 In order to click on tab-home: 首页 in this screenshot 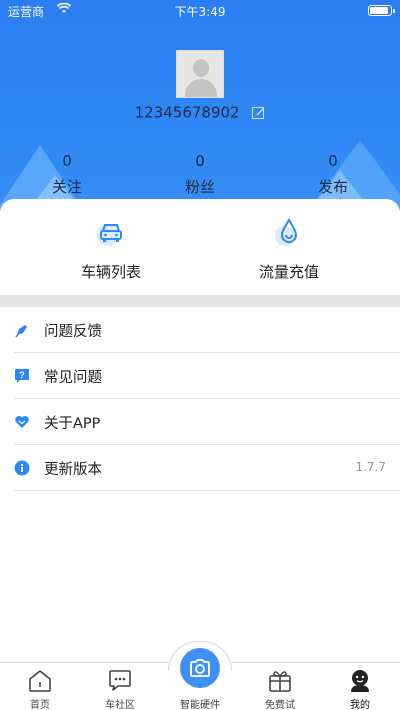, I will do `click(40, 686)`.